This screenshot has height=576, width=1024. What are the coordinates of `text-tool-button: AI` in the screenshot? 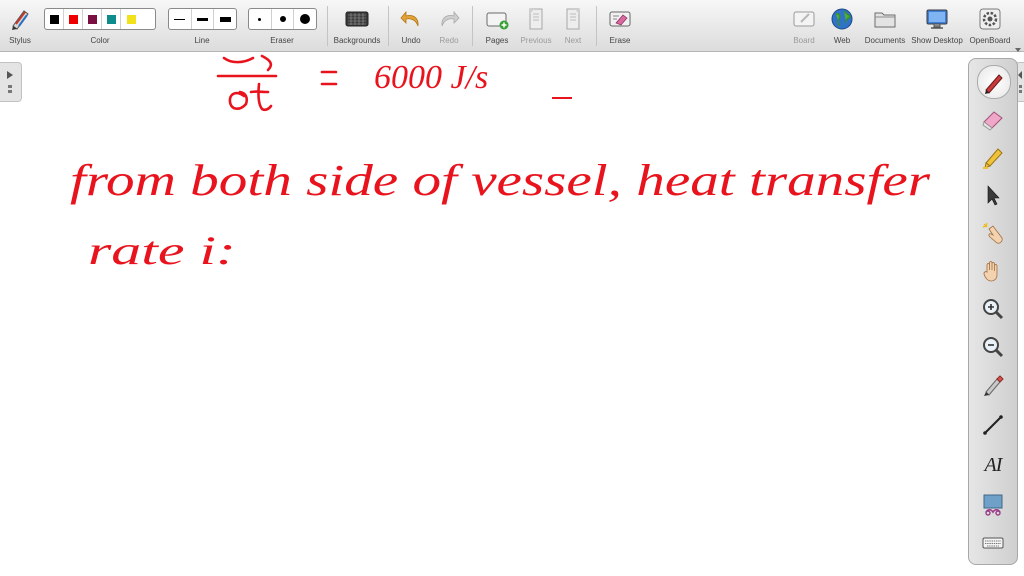 It's located at (993, 465).